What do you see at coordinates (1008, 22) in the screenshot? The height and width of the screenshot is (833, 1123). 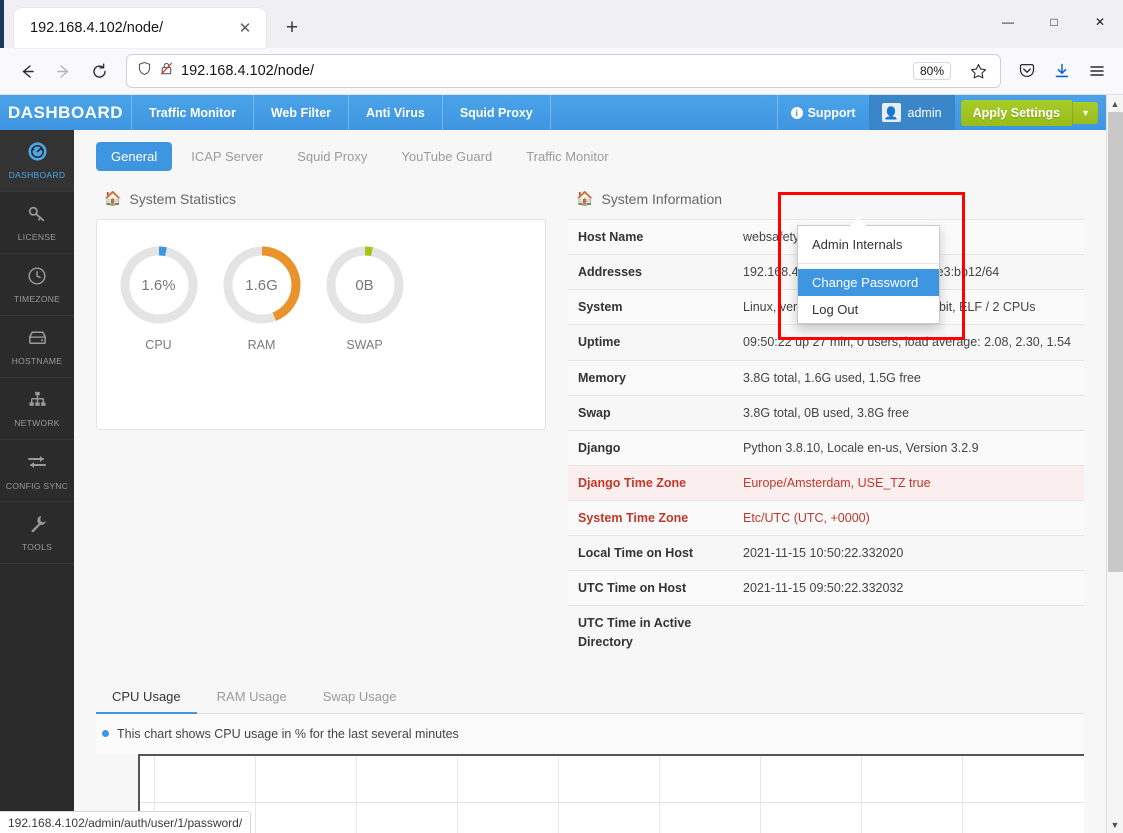 I see `minimize-button: —` at bounding box center [1008, 22].